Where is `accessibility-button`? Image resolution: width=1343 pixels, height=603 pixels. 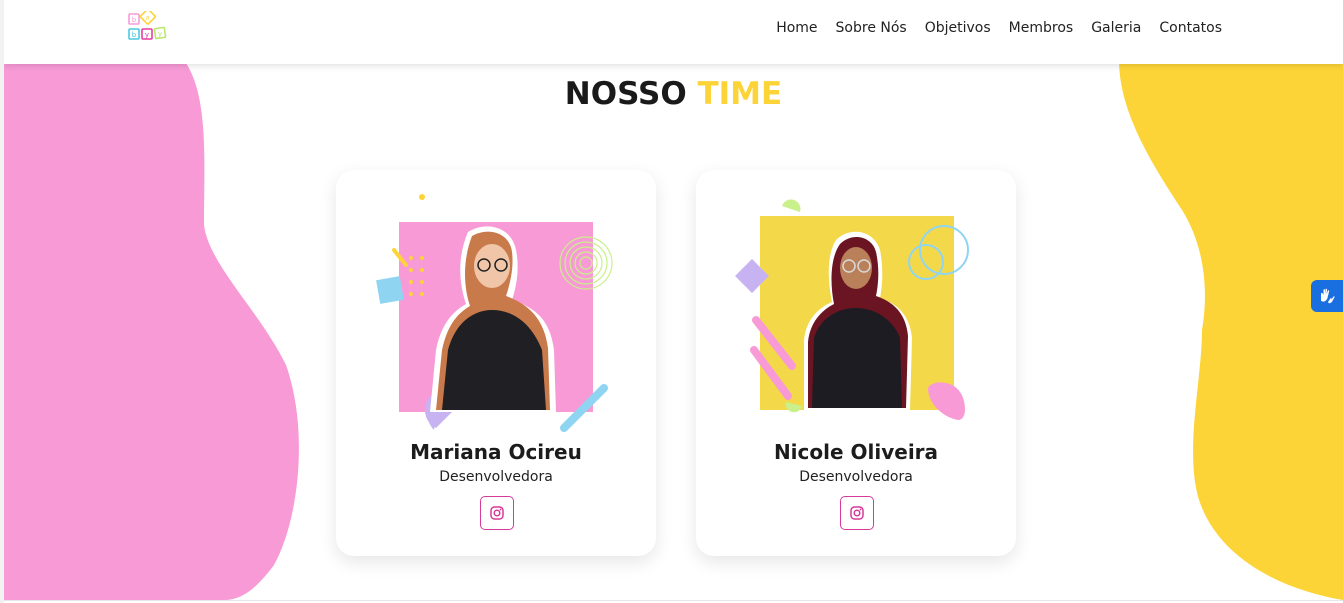 accessibility-button is located at coordinates (1327, 296).